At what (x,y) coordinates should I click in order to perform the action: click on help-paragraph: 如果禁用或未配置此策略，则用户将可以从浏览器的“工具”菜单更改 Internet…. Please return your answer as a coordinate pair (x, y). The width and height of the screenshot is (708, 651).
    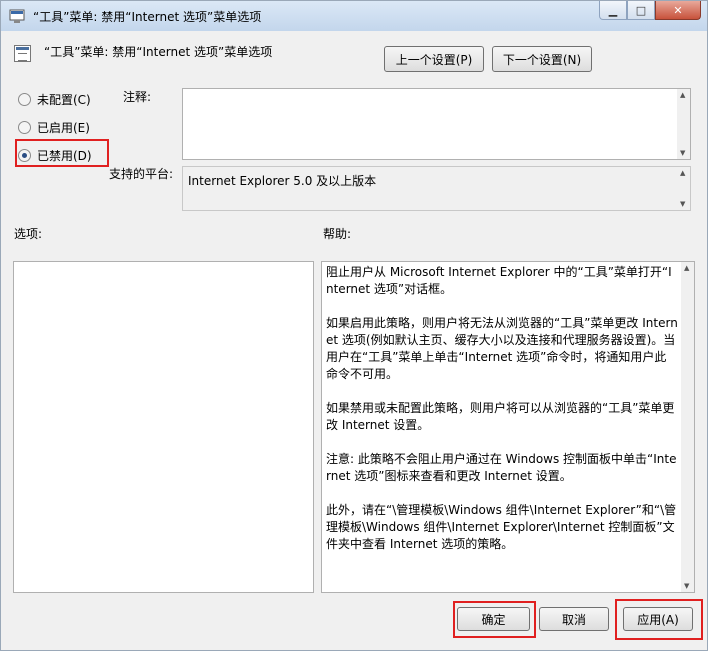
    Looking at the image, I should click on (500, 416).